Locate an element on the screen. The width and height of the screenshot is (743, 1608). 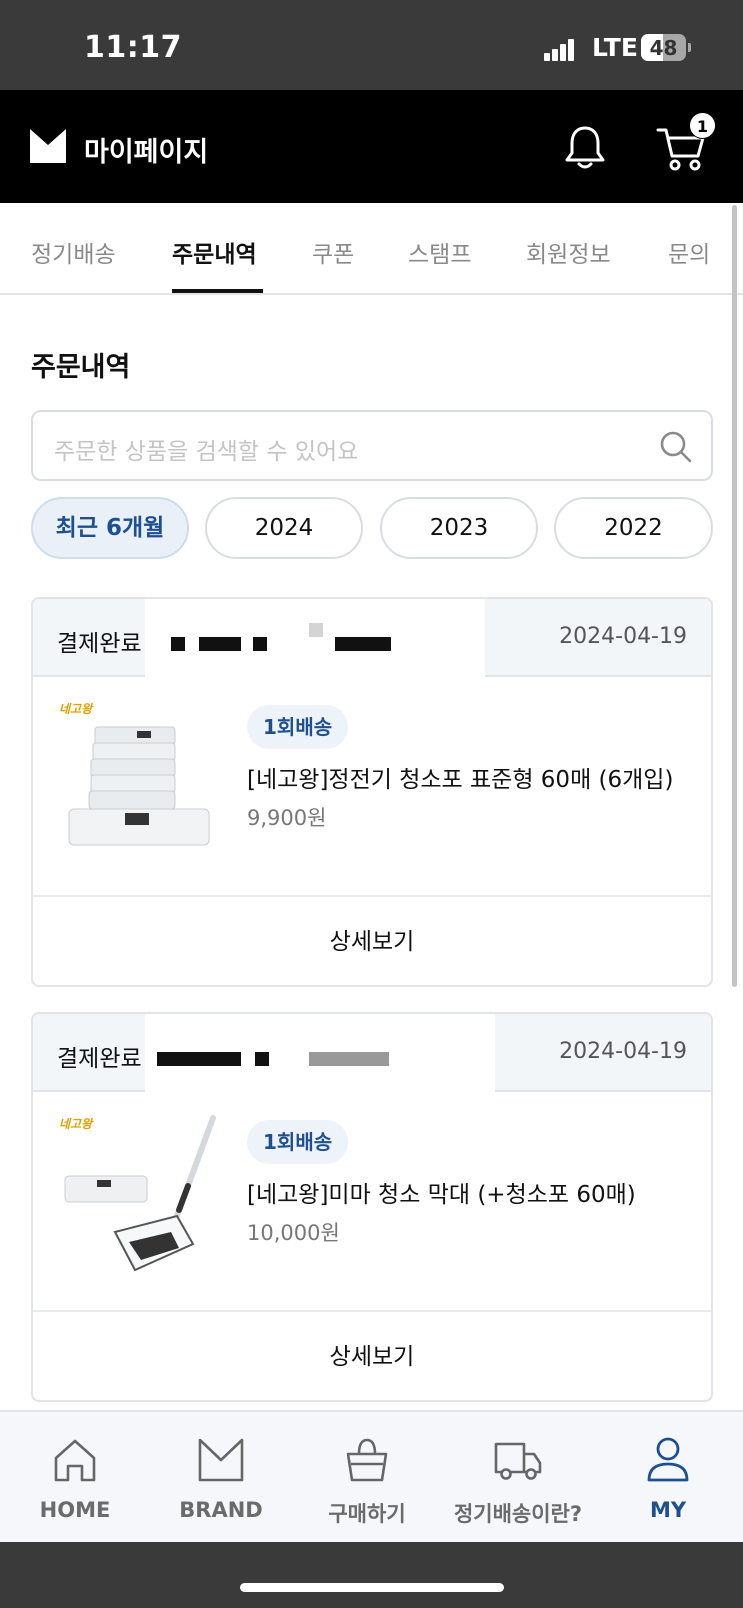
nav-label: BRAND is located at coordinates (221, 1510).